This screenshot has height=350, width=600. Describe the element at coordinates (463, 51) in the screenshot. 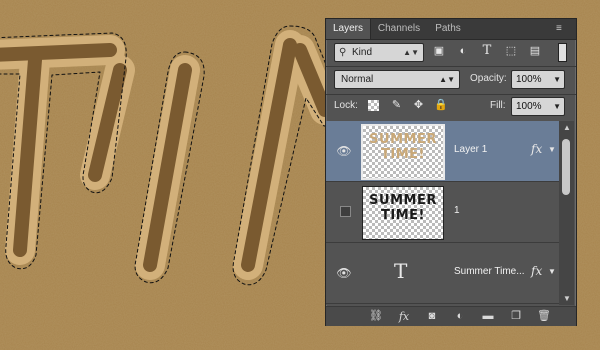

I see `adjustment-filter-icon: ◐` at that location.